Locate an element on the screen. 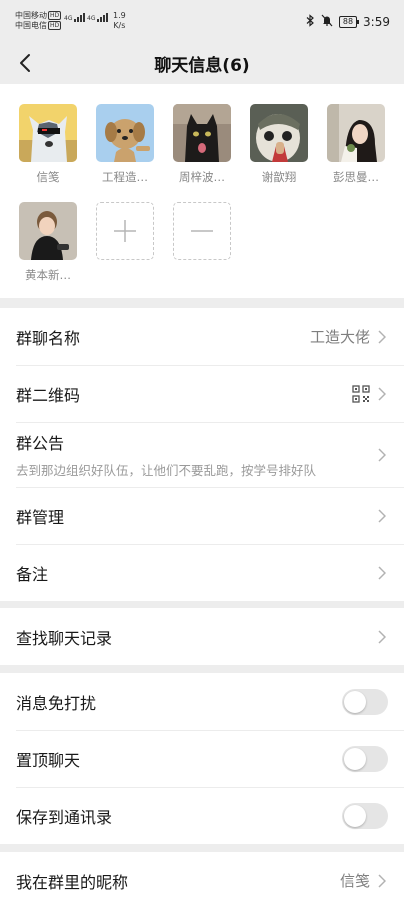 The height and width of the screenshot is (899, 404). signal-2-icon: 4G is located at coordinates (98, 17).